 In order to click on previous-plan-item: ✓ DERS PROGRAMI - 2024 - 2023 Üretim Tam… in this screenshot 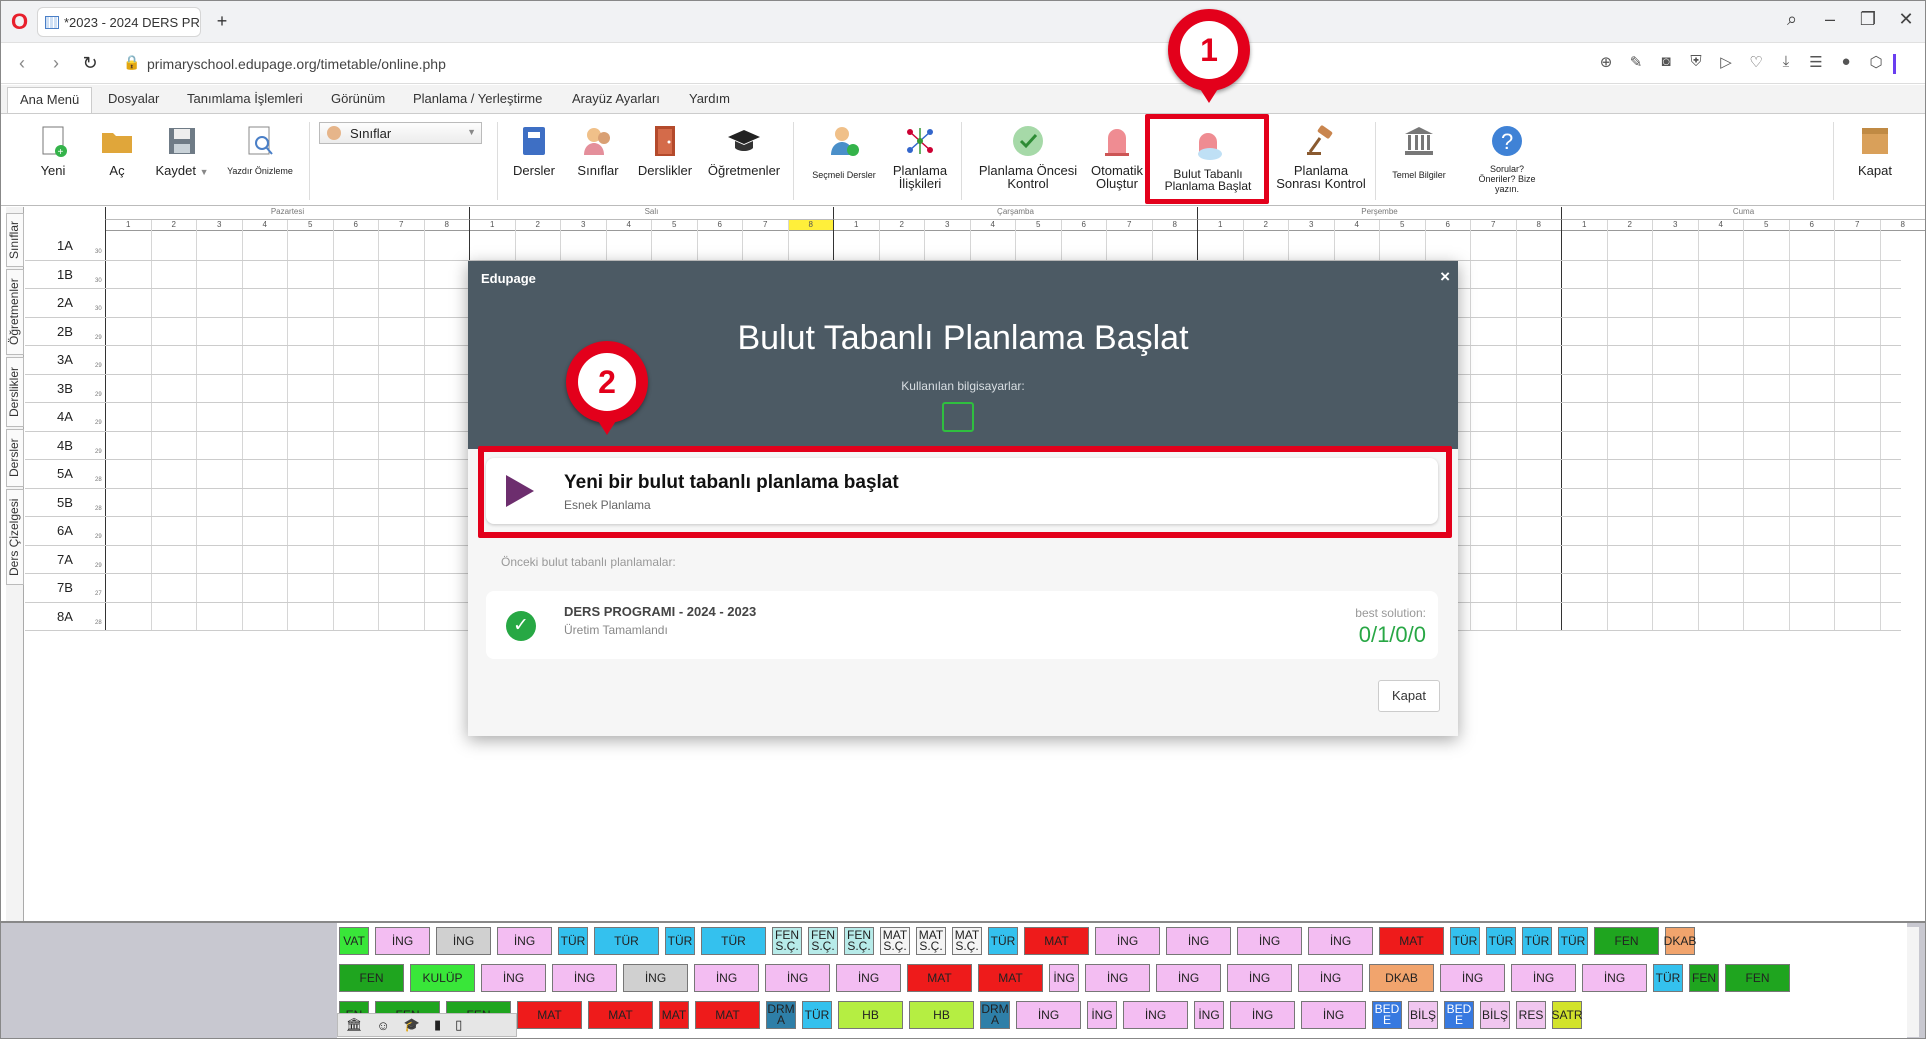, I will do `click(962, 625)`.